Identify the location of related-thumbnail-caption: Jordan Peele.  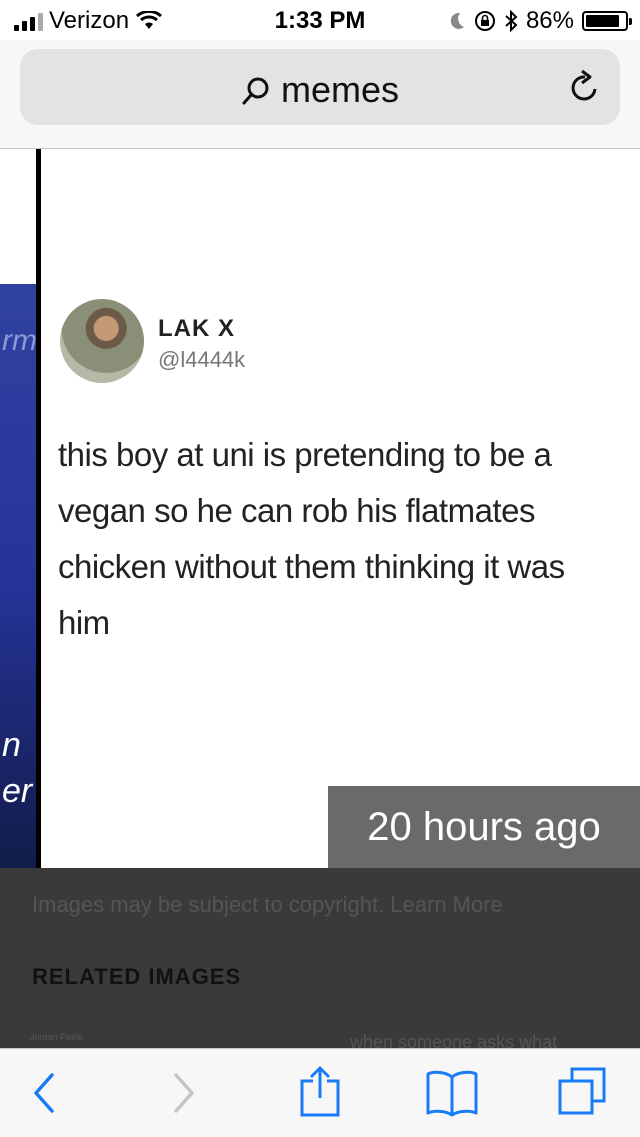
(56, 1037).